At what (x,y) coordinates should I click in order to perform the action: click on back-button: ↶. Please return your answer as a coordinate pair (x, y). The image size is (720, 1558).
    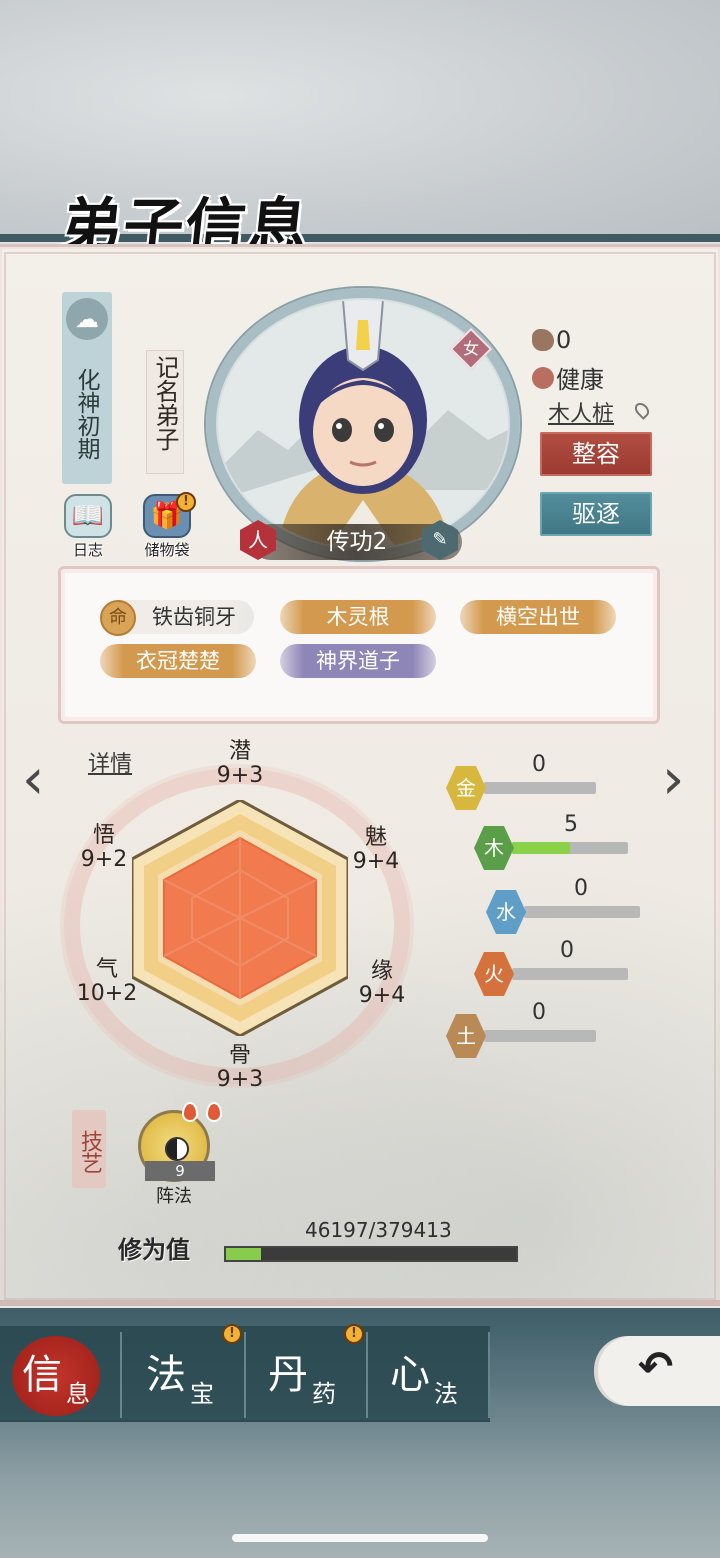
    Looking at the image, I should click on (659, 1371).